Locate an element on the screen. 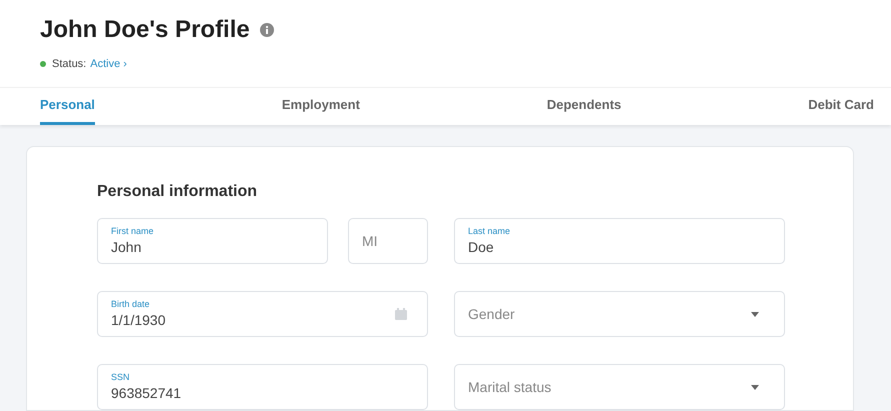 The image size is (891, 411). field-value: 963852741 is located at coordinates (146, 393).